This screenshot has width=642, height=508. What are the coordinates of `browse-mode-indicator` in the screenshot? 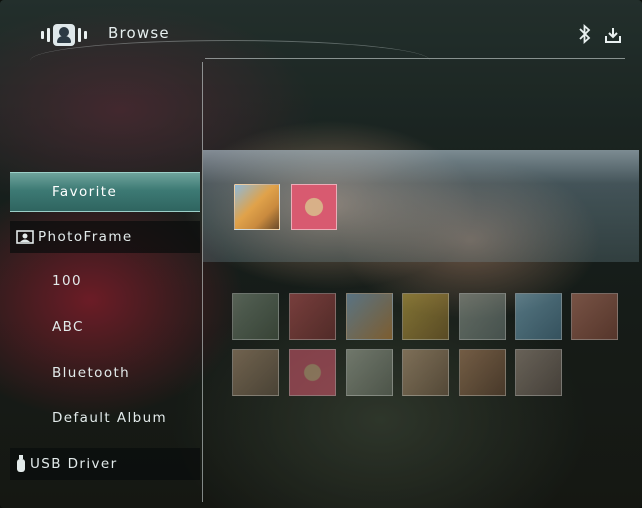 It's located at (64, 35).